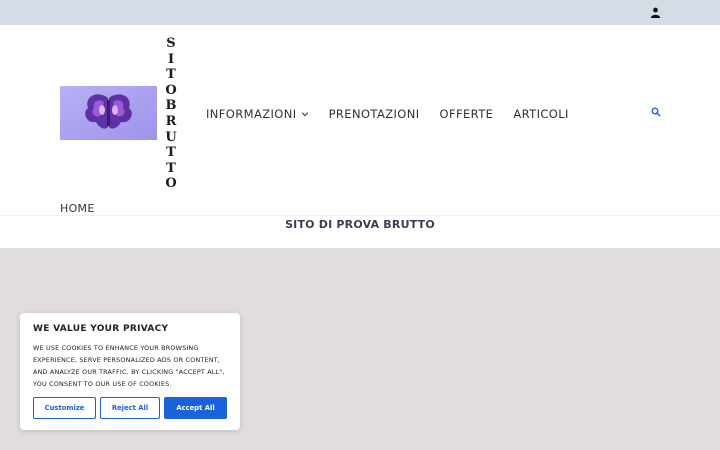 This screenshot has width=720, height=450. Describe the element at coordinates (171, 121) in the screenshot. I see `site-title-letter: R` at that location.